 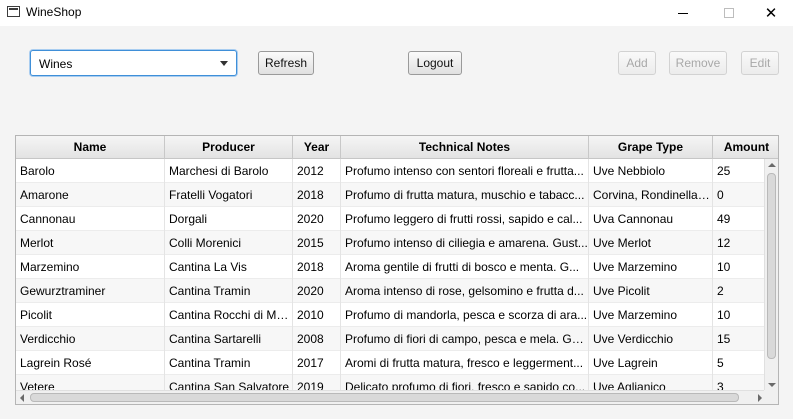 I want to click on vertical-scrollbar, so click(x=771, y=275).